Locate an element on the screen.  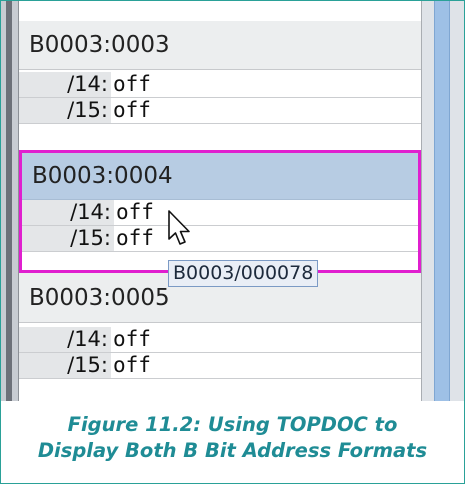
vertical-scrollbar is located at coordinates (442, 201).